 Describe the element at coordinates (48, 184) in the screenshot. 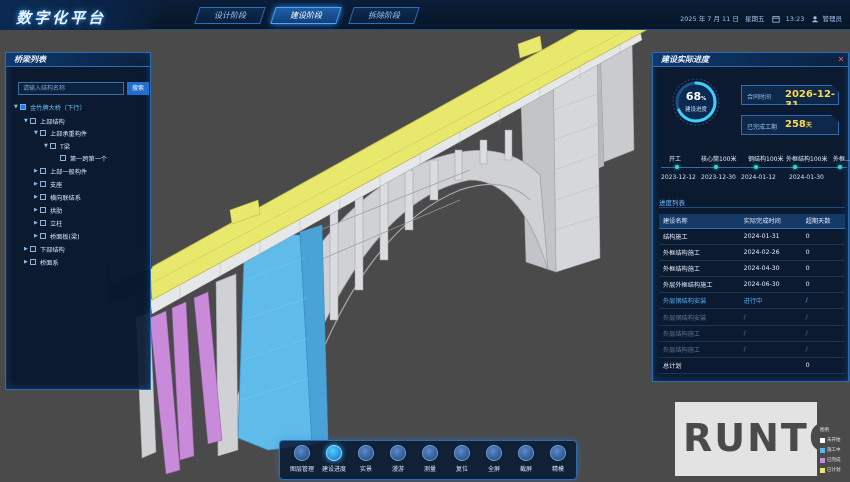

I see `tree-node-bearing: ▶ 支座` at that location.